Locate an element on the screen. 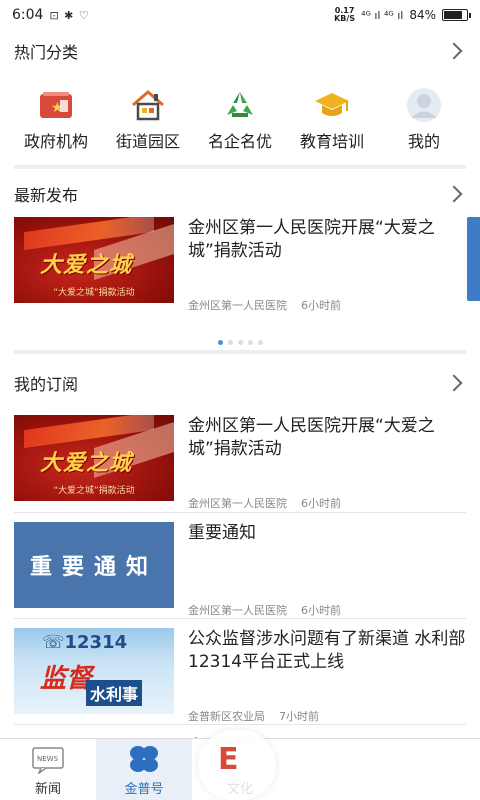  hot-categories-header: 热门分类 is located at coordinates (240, 51).